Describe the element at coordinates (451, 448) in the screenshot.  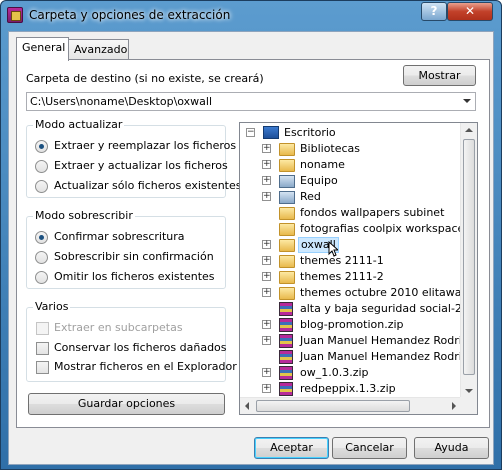
I see `help-button: Ayuda` at that location.